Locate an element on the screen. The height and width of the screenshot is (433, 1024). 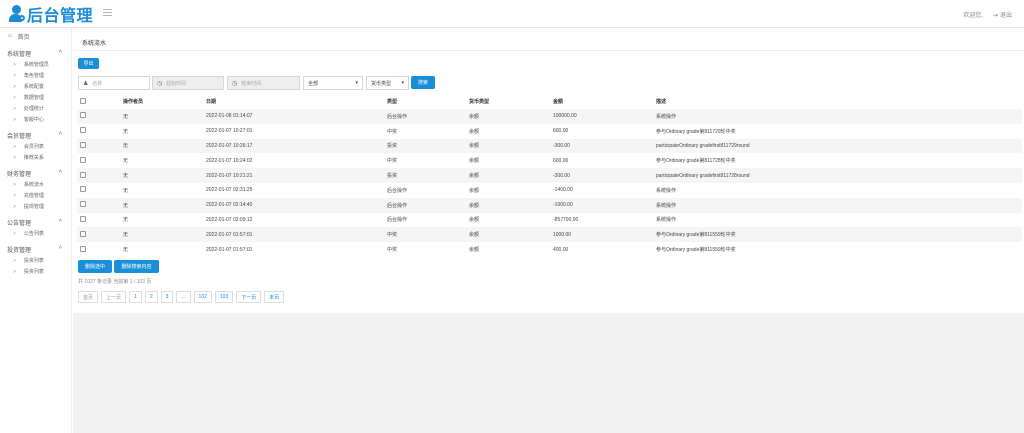
type-select: 全部 ▾ is located at coordinates (333, 83).